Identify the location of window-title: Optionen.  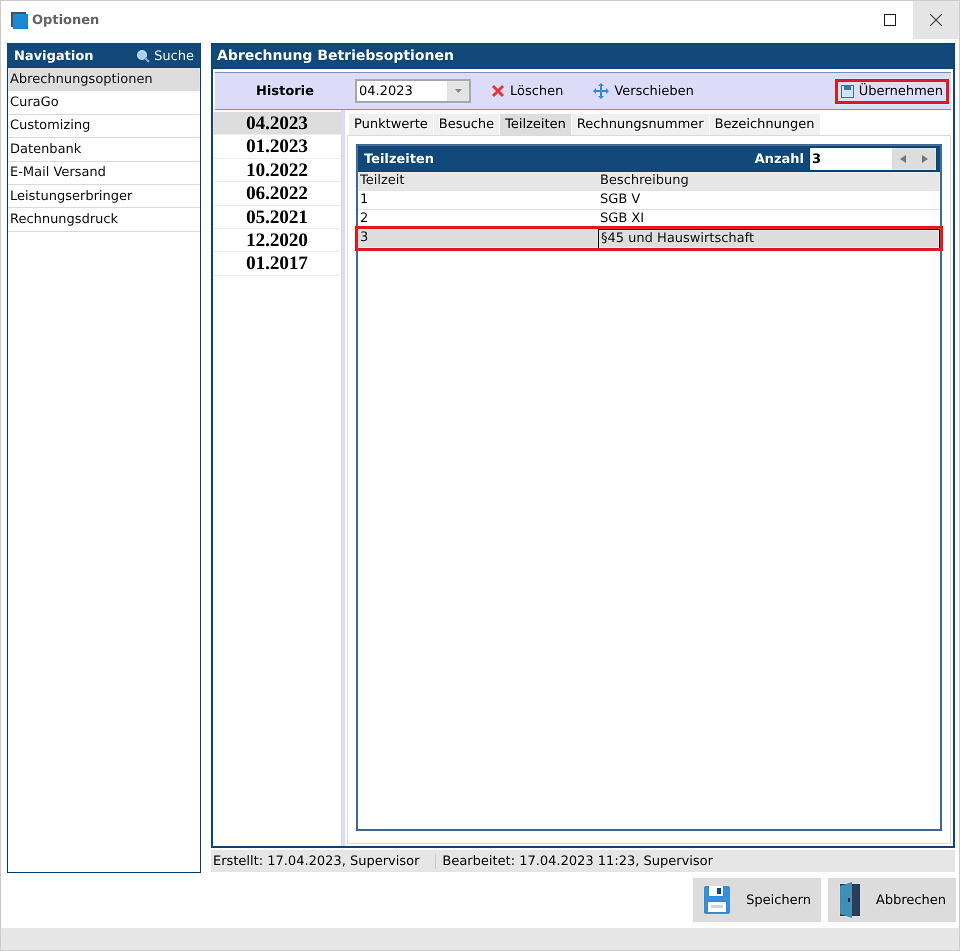
(66, 20).